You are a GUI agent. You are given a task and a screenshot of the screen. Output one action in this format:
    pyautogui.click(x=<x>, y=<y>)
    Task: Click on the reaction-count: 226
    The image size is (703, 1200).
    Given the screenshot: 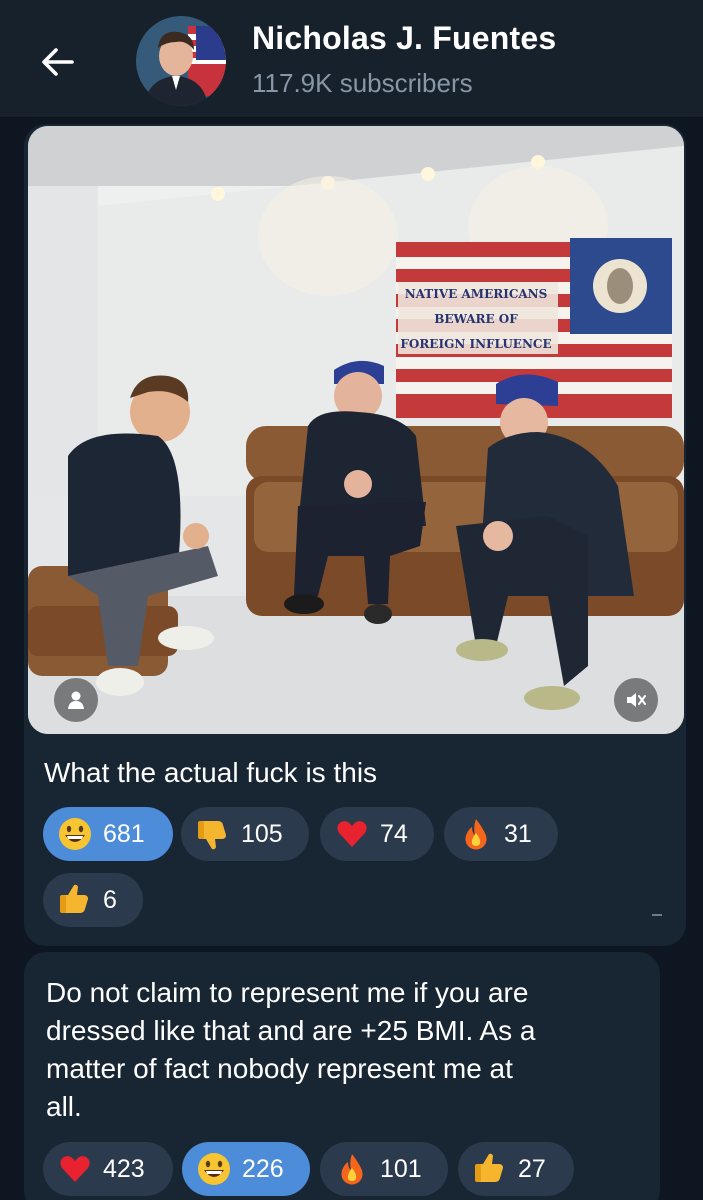 What is the action you would take?
    pyautogui.click(x=263, y=1168)
    